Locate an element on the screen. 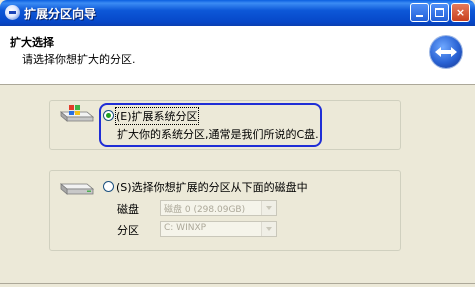 The height and width of the screenshot is (287, 475). minimize-button is located at coordinates (419, 12).